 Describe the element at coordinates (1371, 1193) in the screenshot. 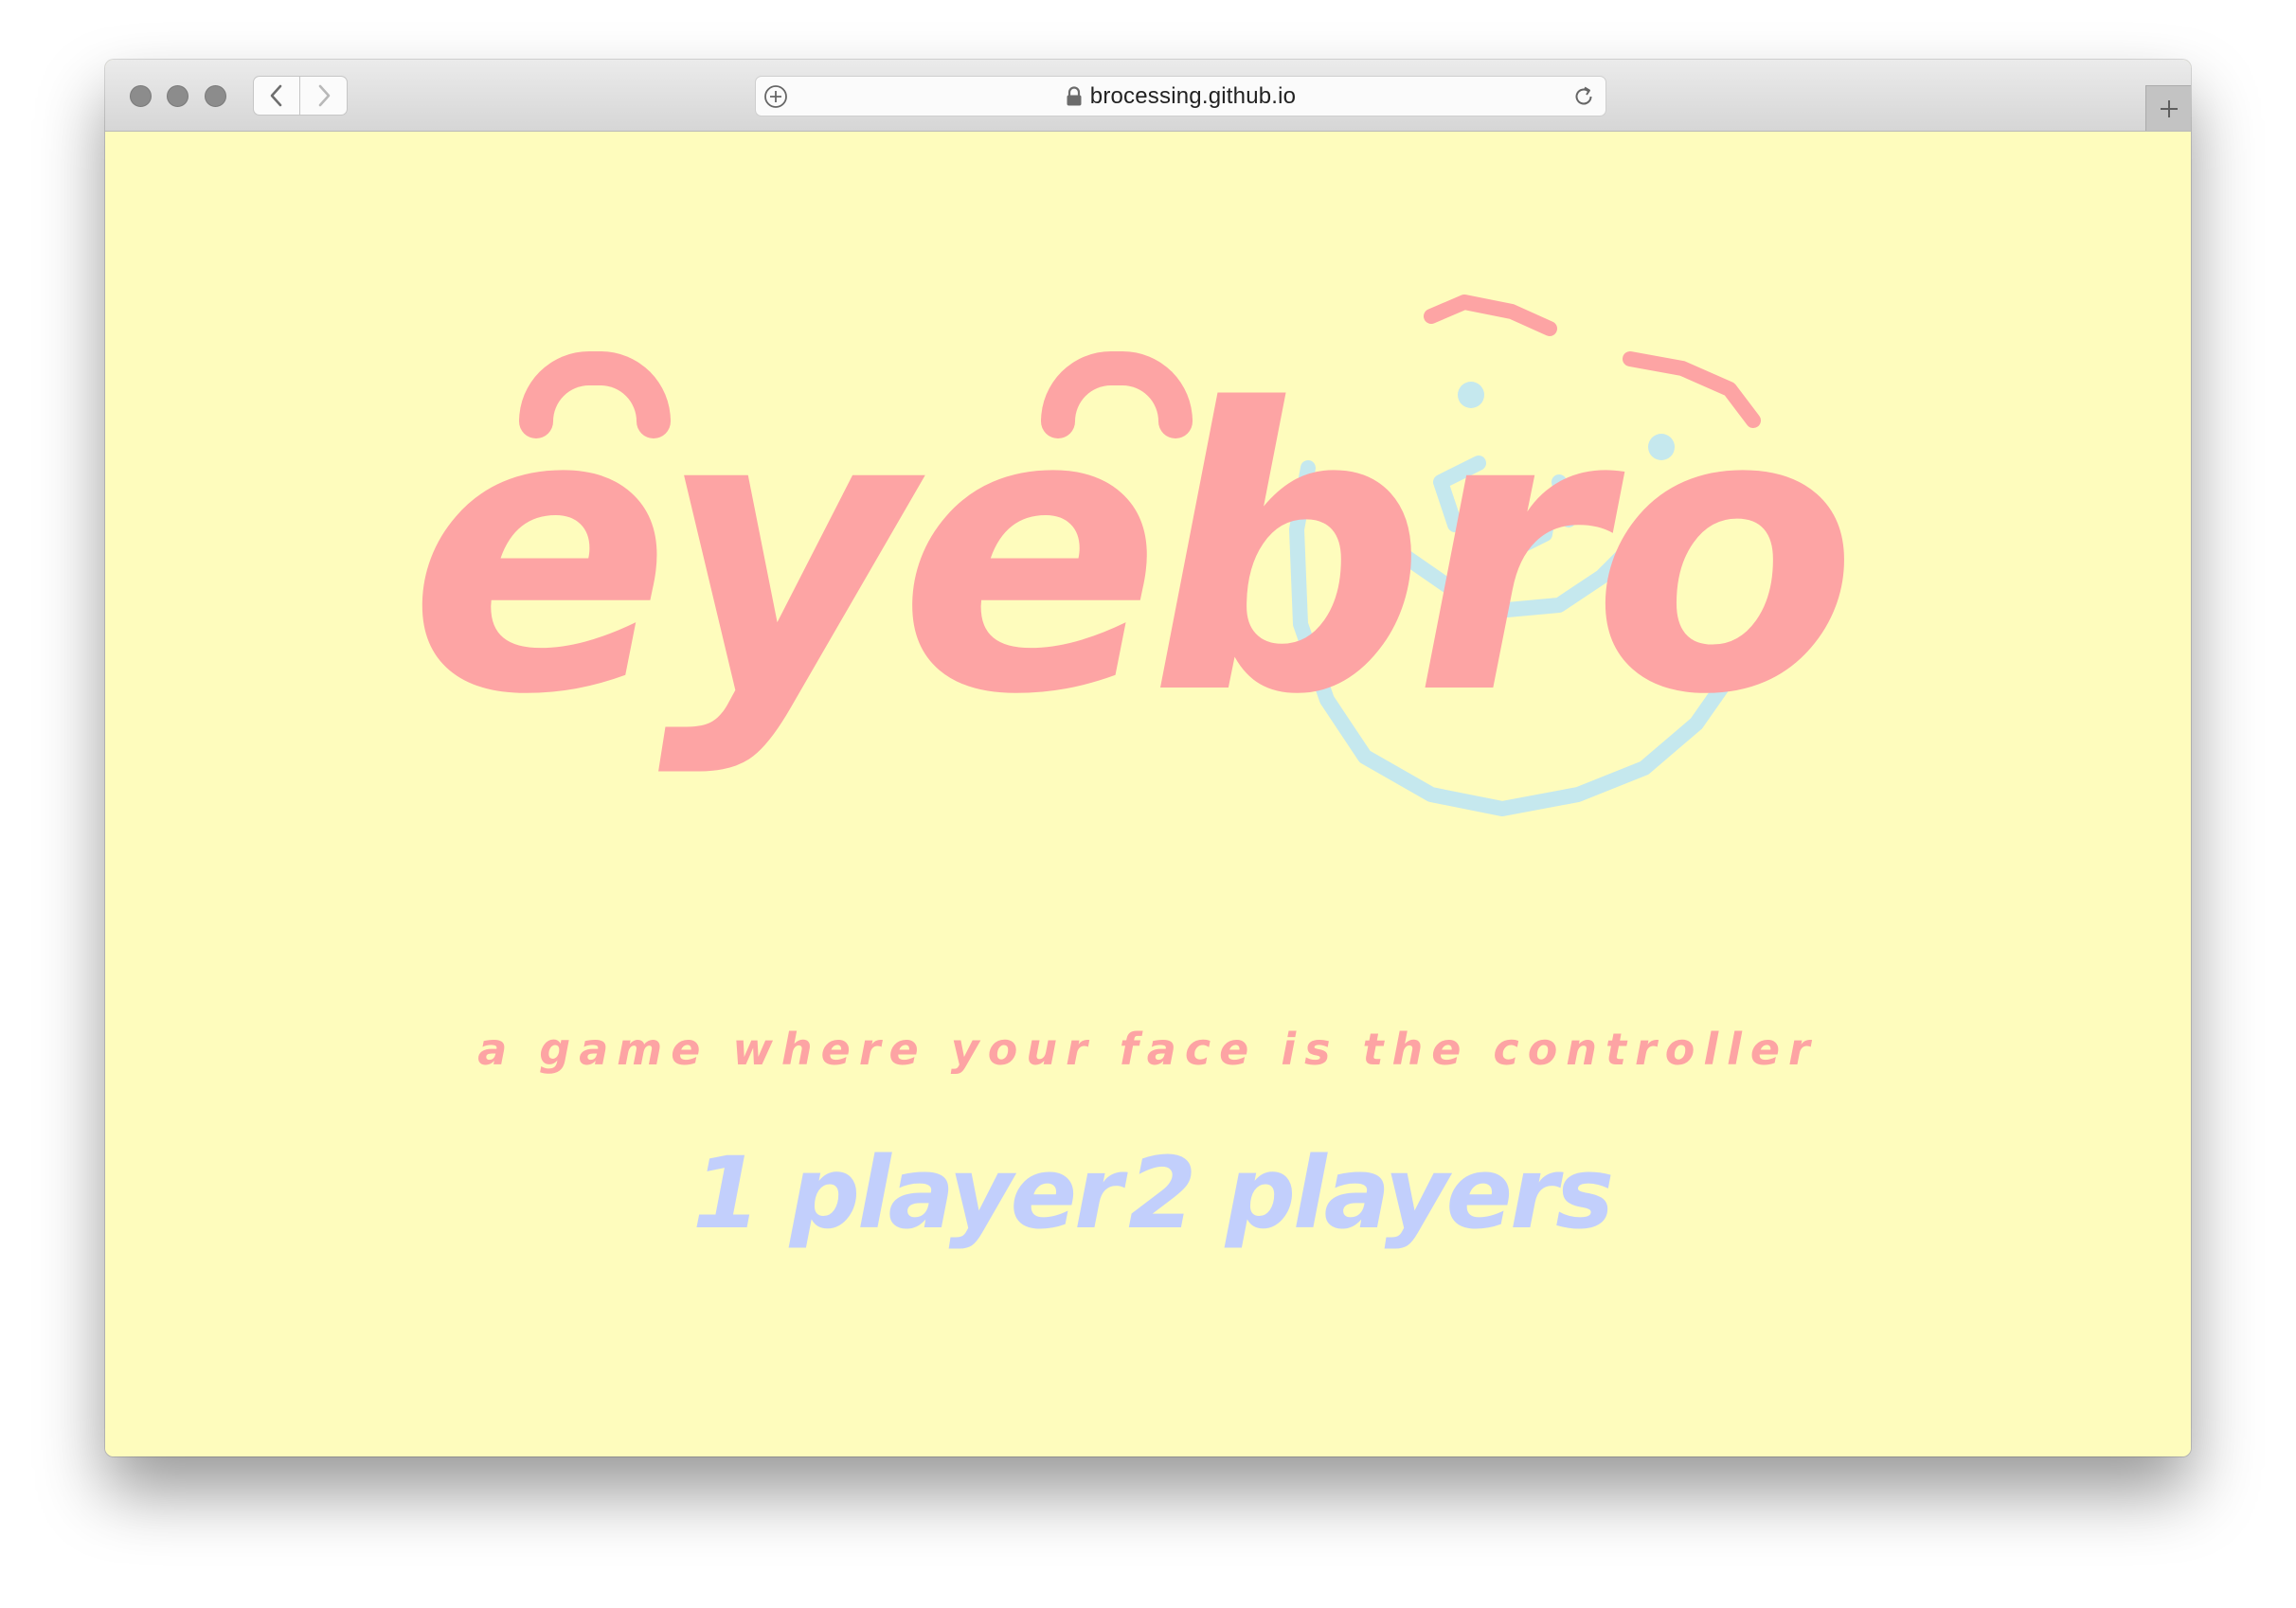

I see `two-players-button: 2 players` at that location.